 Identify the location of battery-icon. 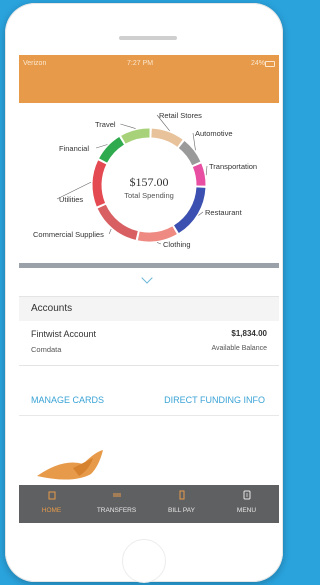
(270, 64).